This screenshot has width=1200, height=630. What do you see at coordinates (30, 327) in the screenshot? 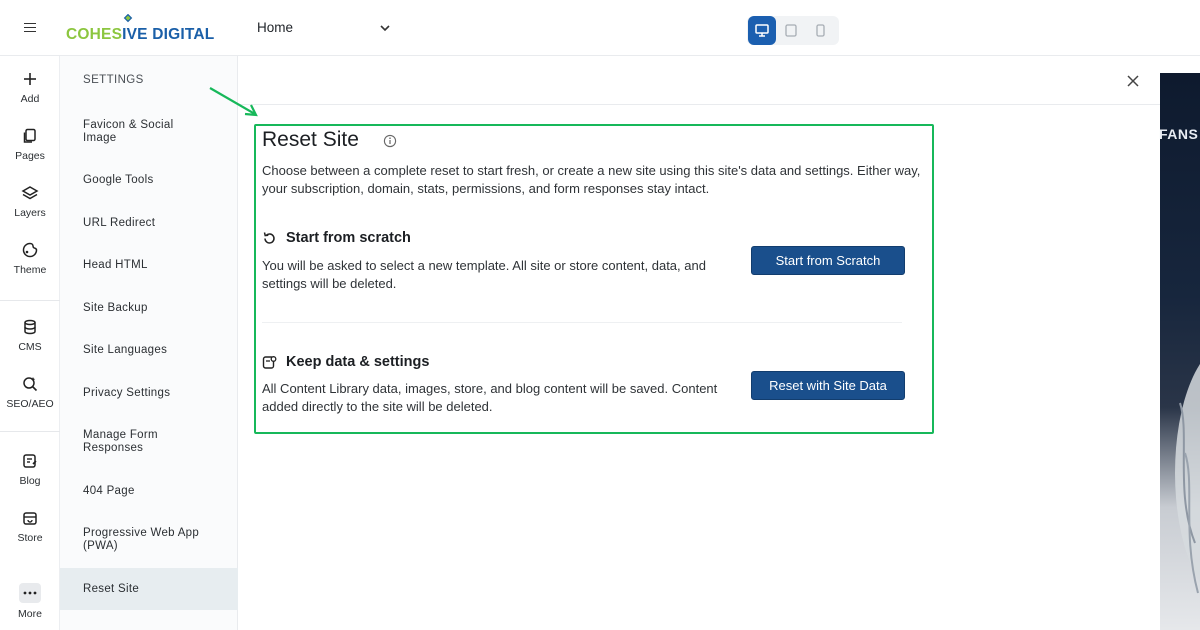
I see `database-icon` at bounding box center [30, 327].